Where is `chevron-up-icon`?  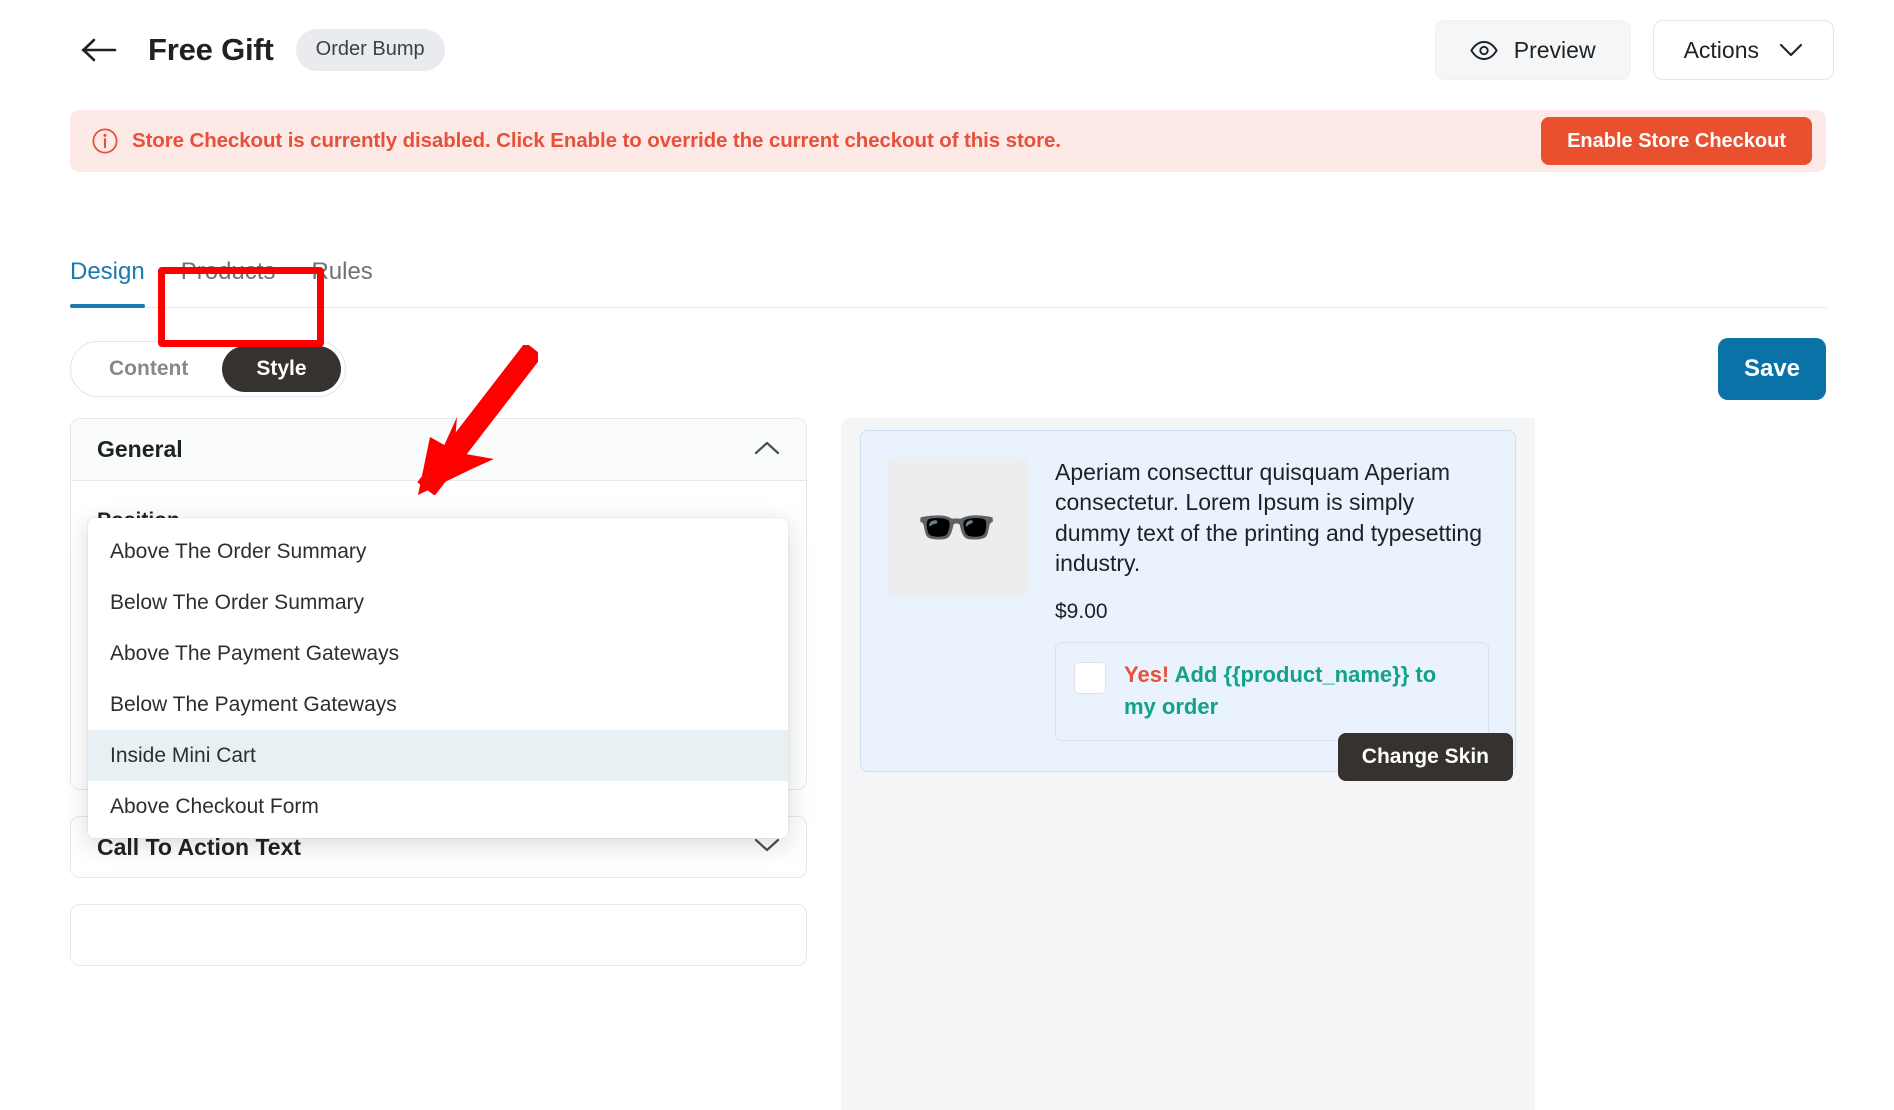 chevron-up-icon is located at coordinates (767, 450).